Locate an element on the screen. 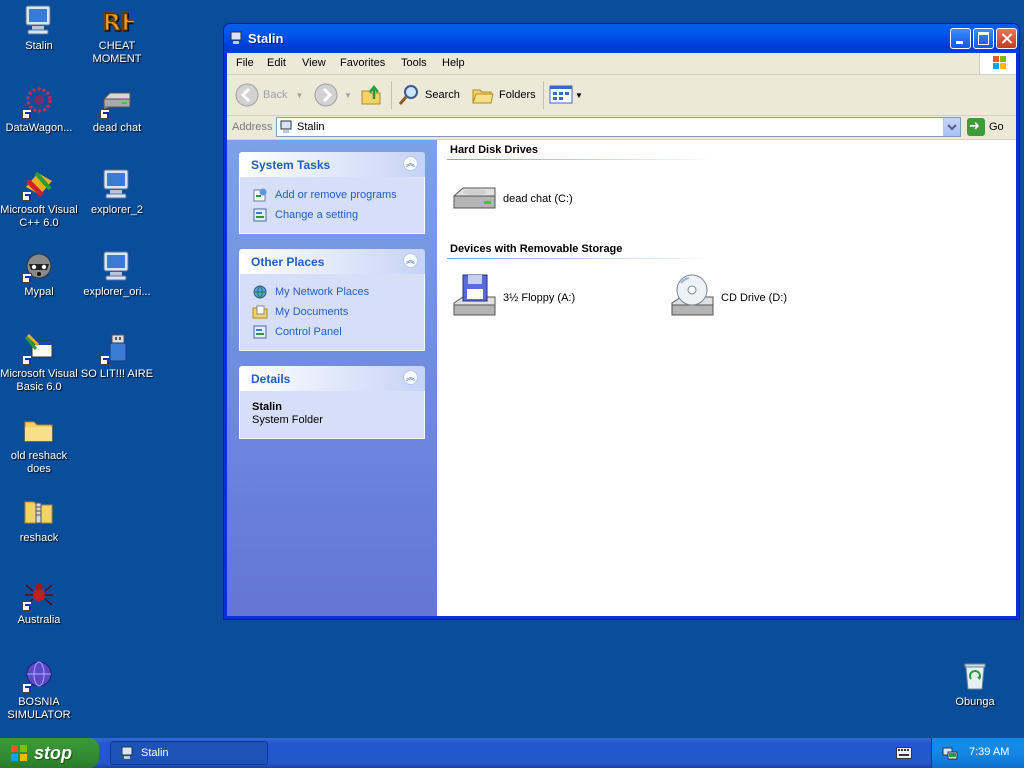  place-my-network-places: My Network Places is located at coordinates (338, 292).